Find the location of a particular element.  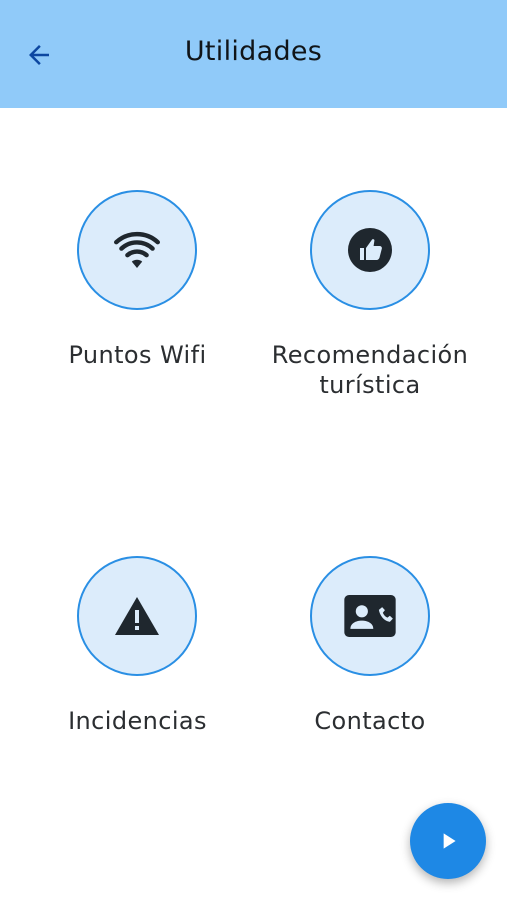

tile-recomendacion-turistica: Recomendación turística is located at coordinates (370, 300).